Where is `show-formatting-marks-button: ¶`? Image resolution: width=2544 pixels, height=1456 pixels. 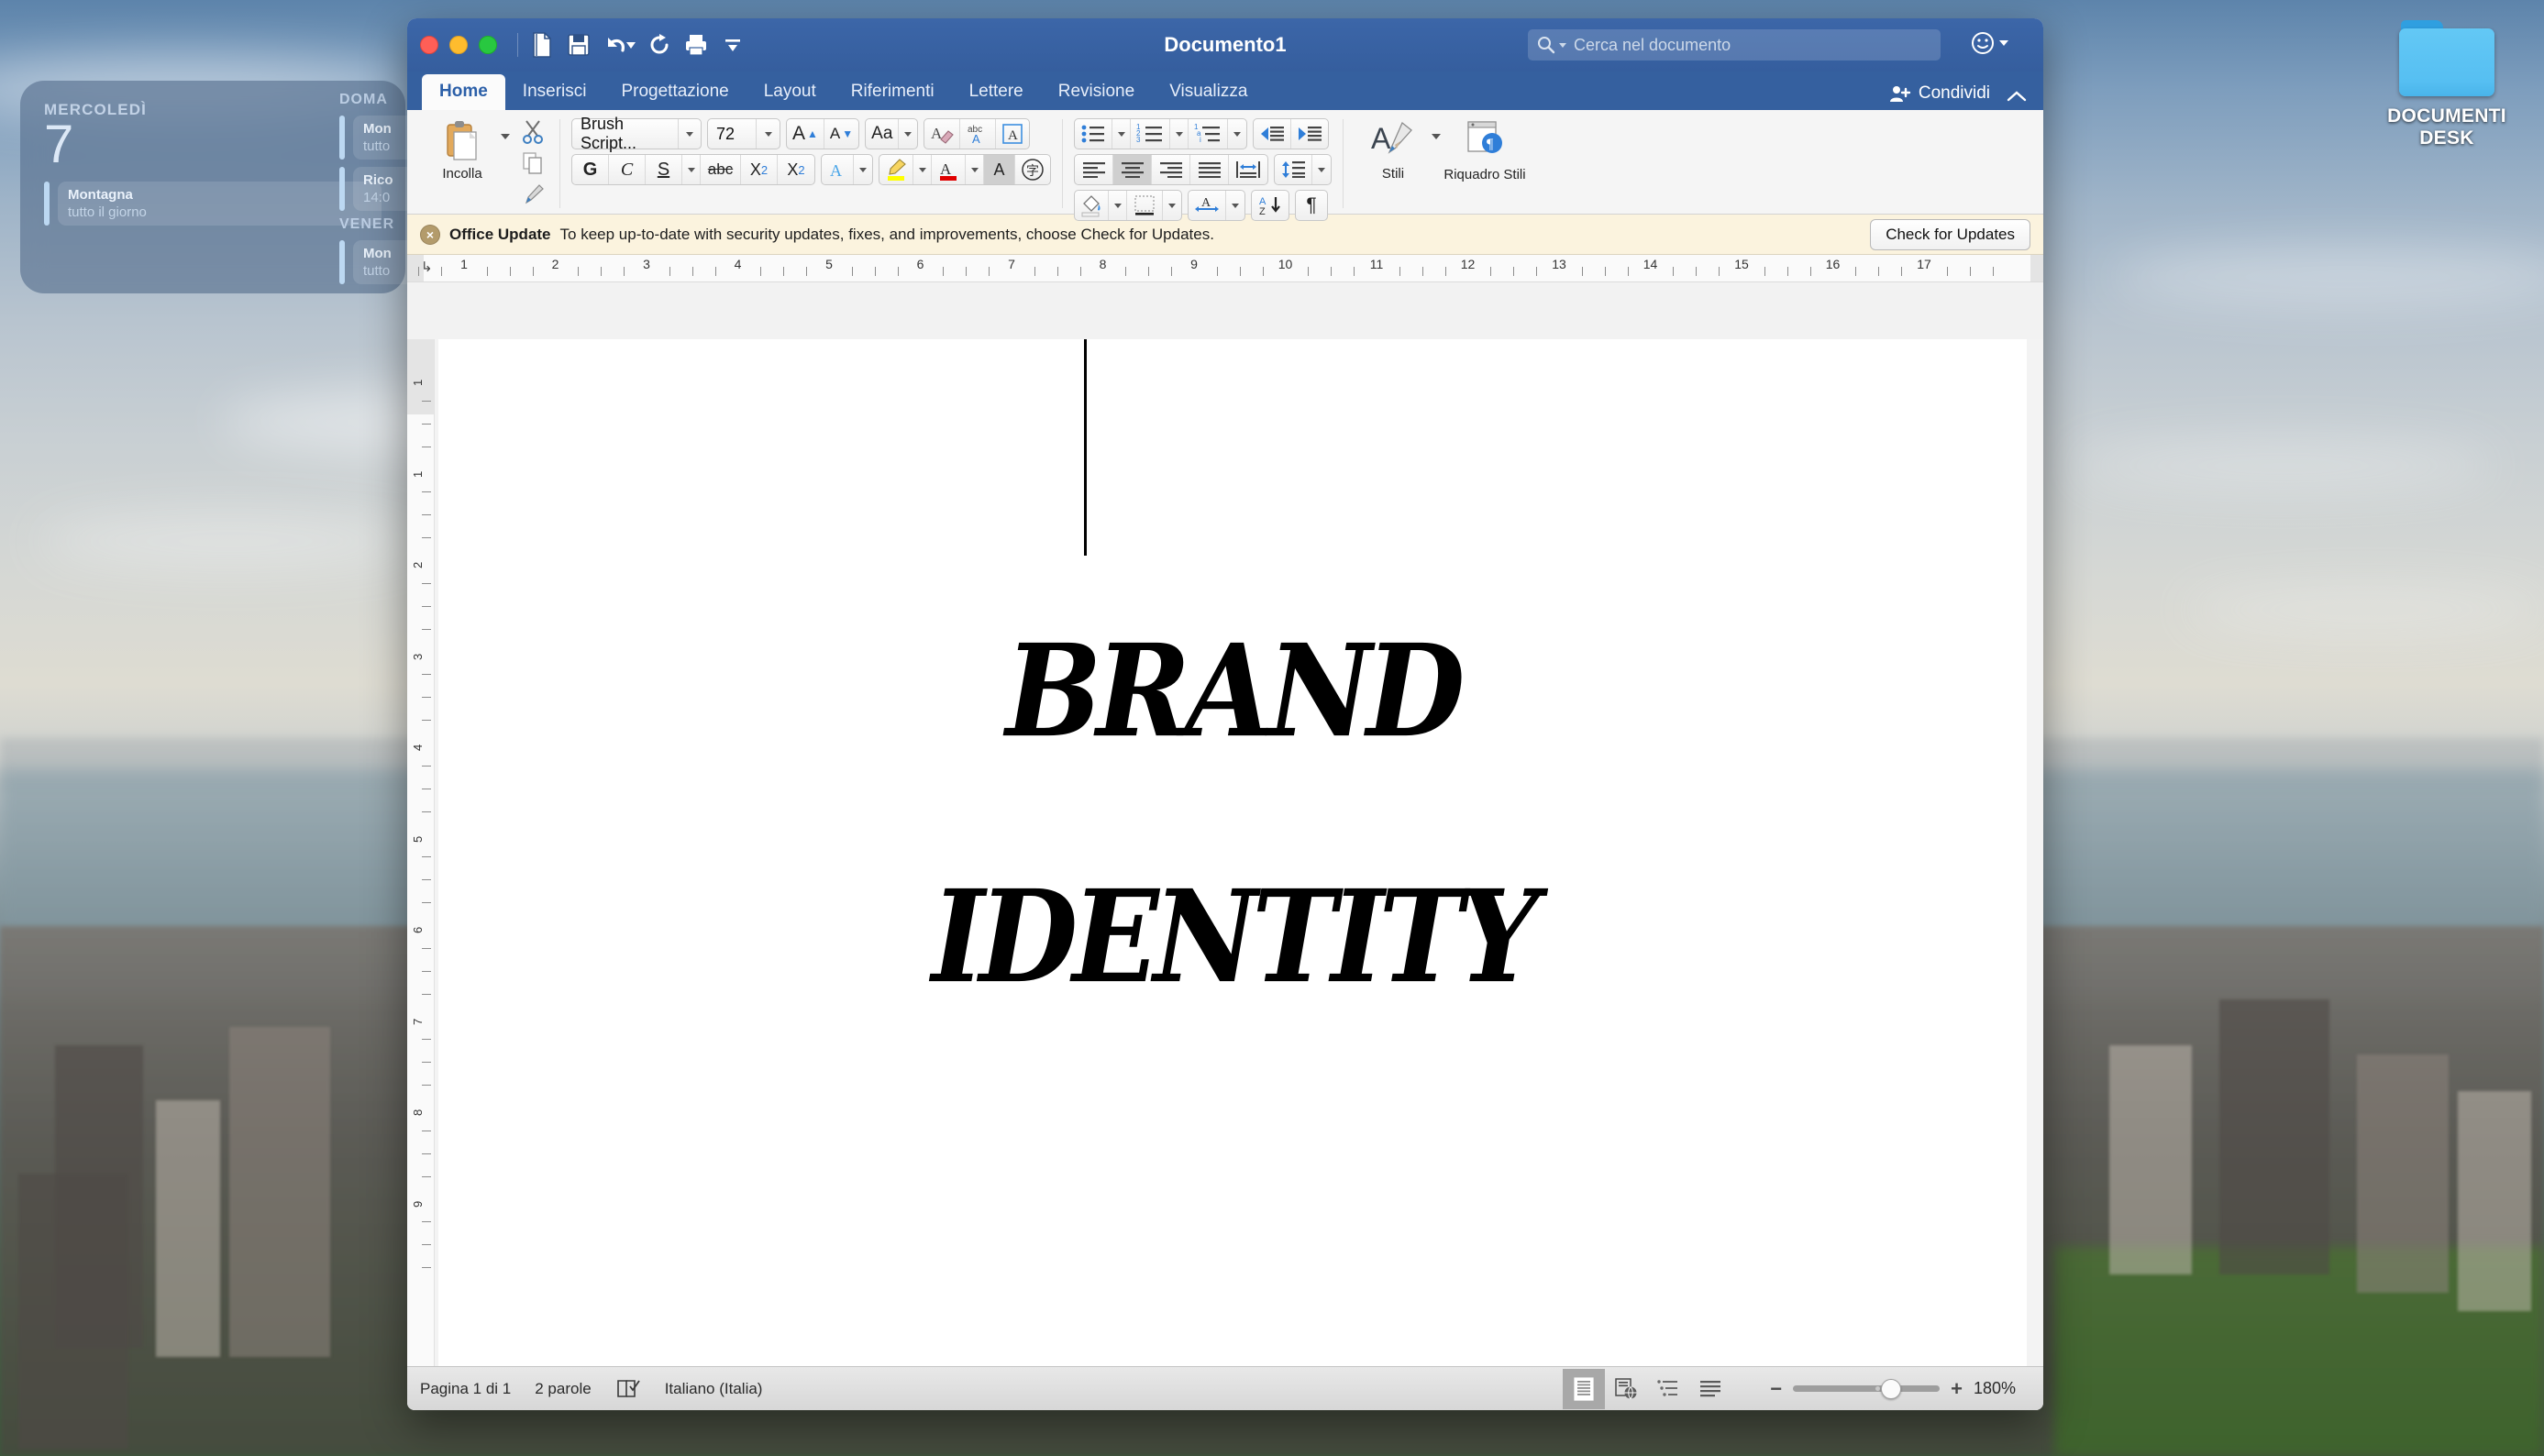 show-formatting-marks-button: ¶ is located at coordinates (1311, 205).